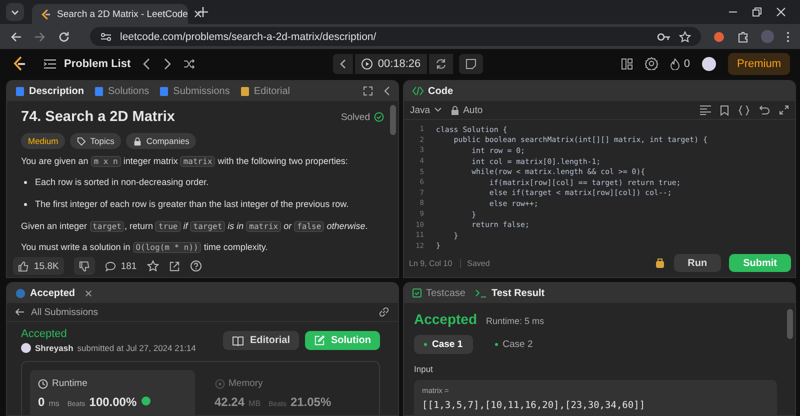 The height and width of the screenshot is (416, 800). Describe the element at coordinates (265, 91) in the screenshot. I see `panel-tab: Editorial` at that location.